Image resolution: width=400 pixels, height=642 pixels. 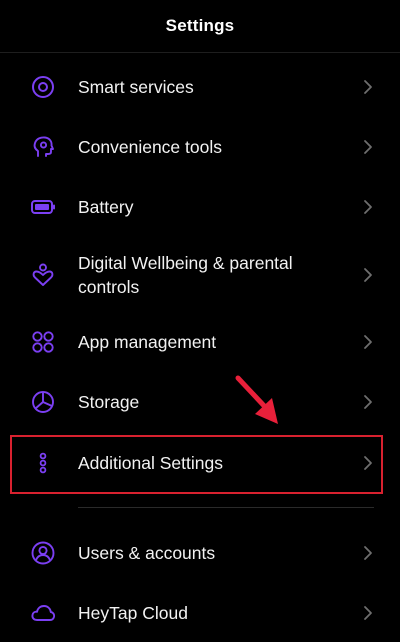 What do you see at coordinates (43, 463) in the screenshot?
I see `dots-vertical-icon` at bounding box center [43, 463].